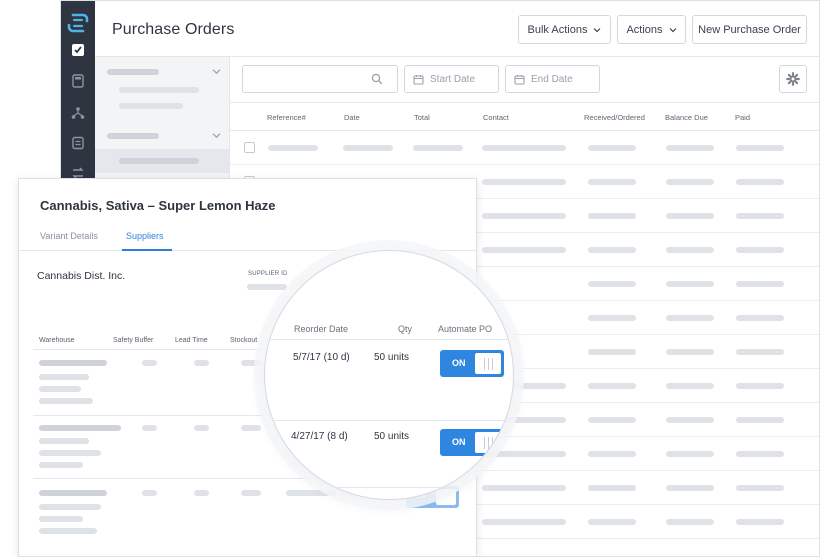 The height and width of the screenshot is (557, 838). I want to click on actions-label: Actions, so click(644, 29).